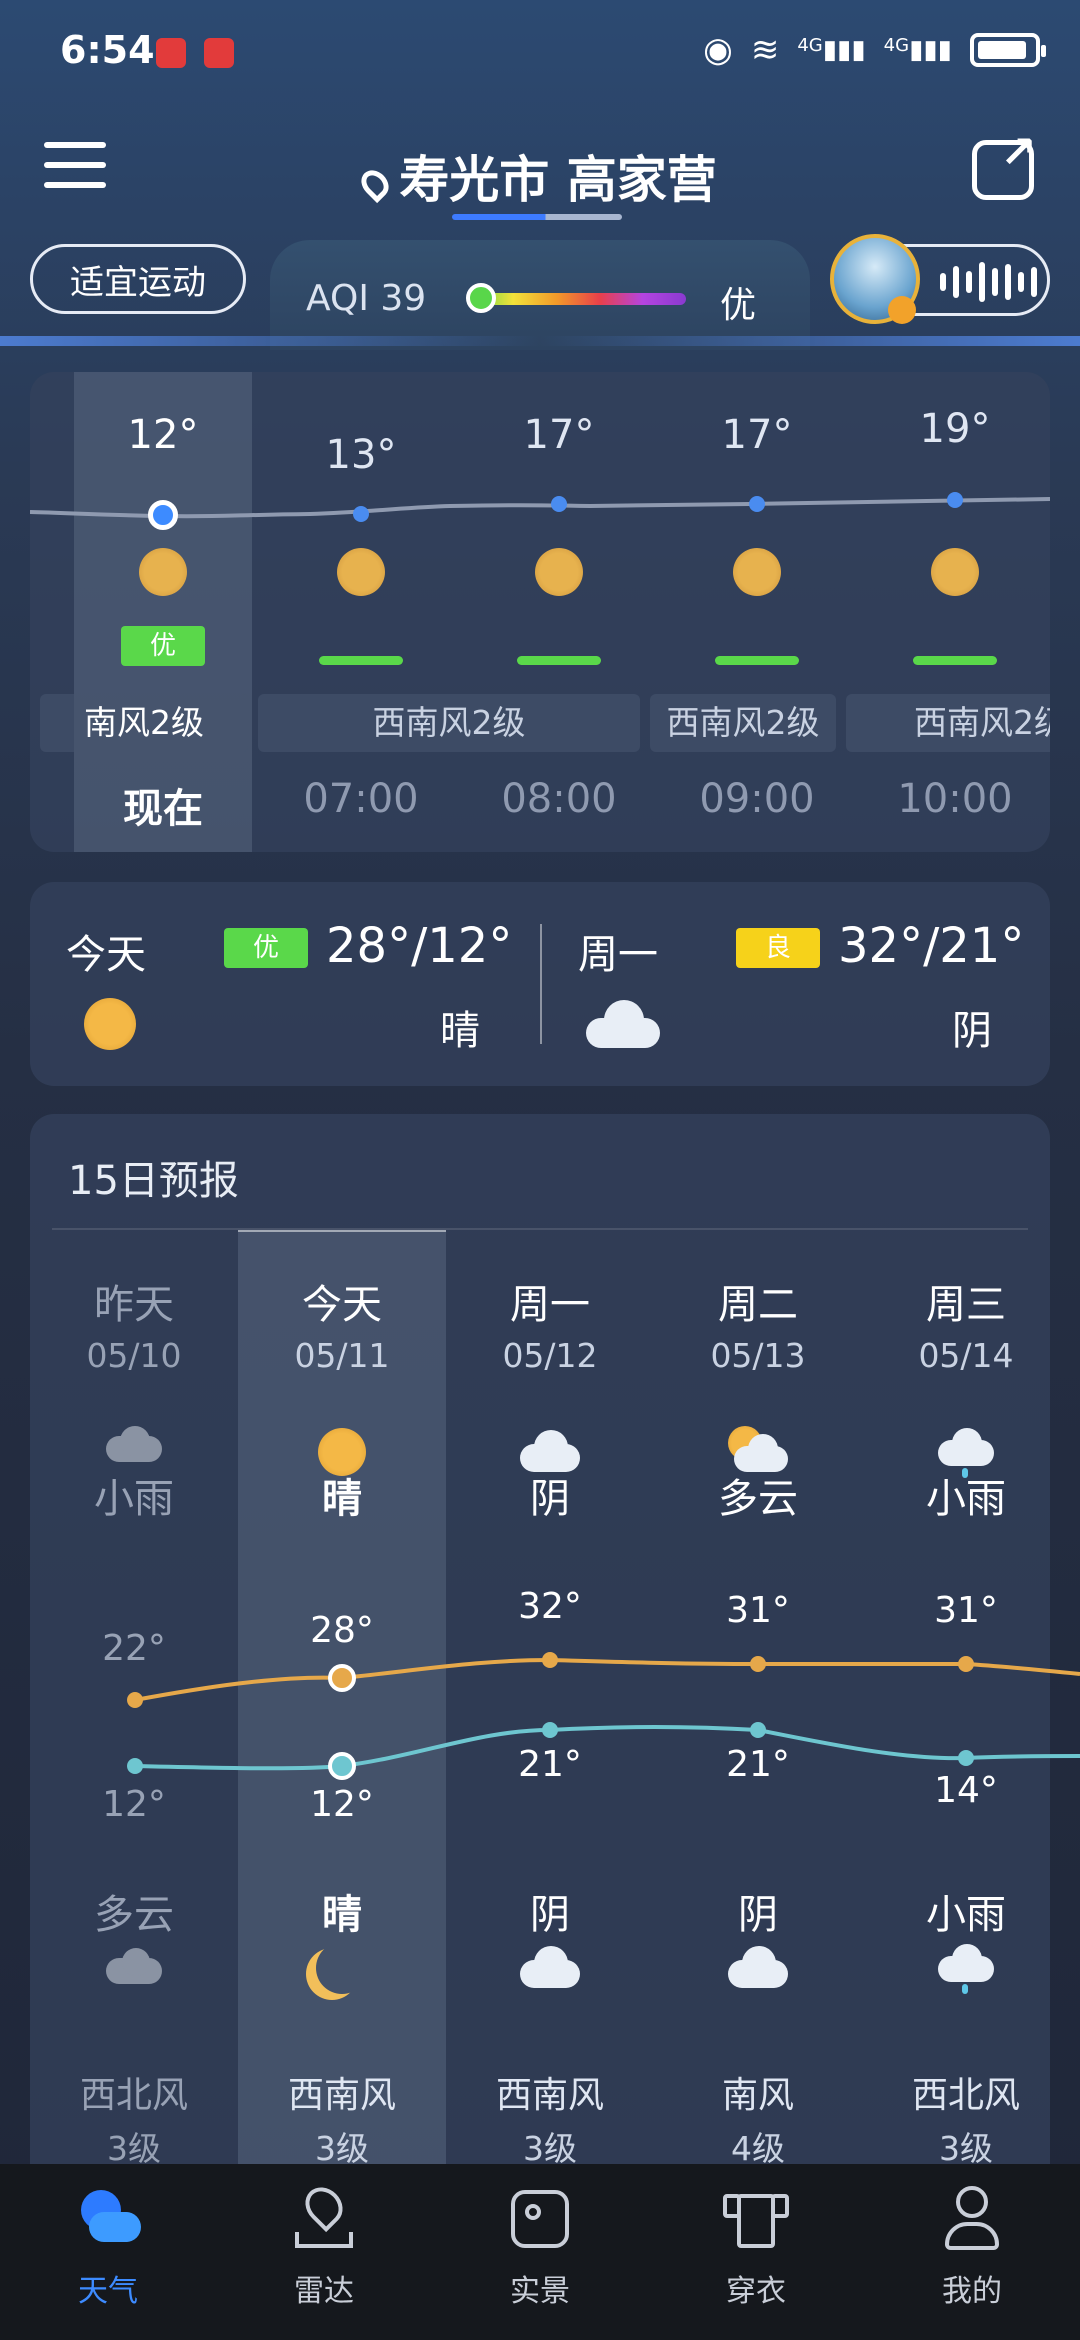  I want to click on nav-label: 天气, so click(108, 2291).